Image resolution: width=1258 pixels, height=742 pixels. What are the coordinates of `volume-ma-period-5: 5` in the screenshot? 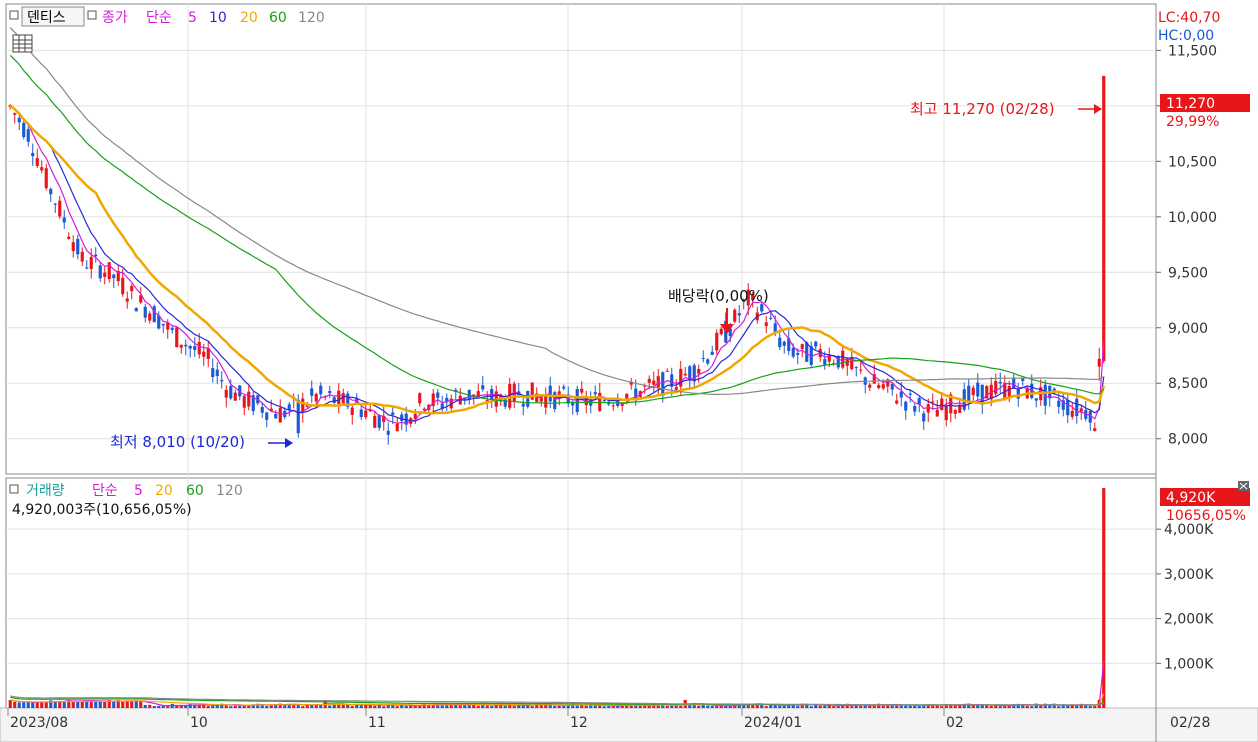 It's located at (138, 491).